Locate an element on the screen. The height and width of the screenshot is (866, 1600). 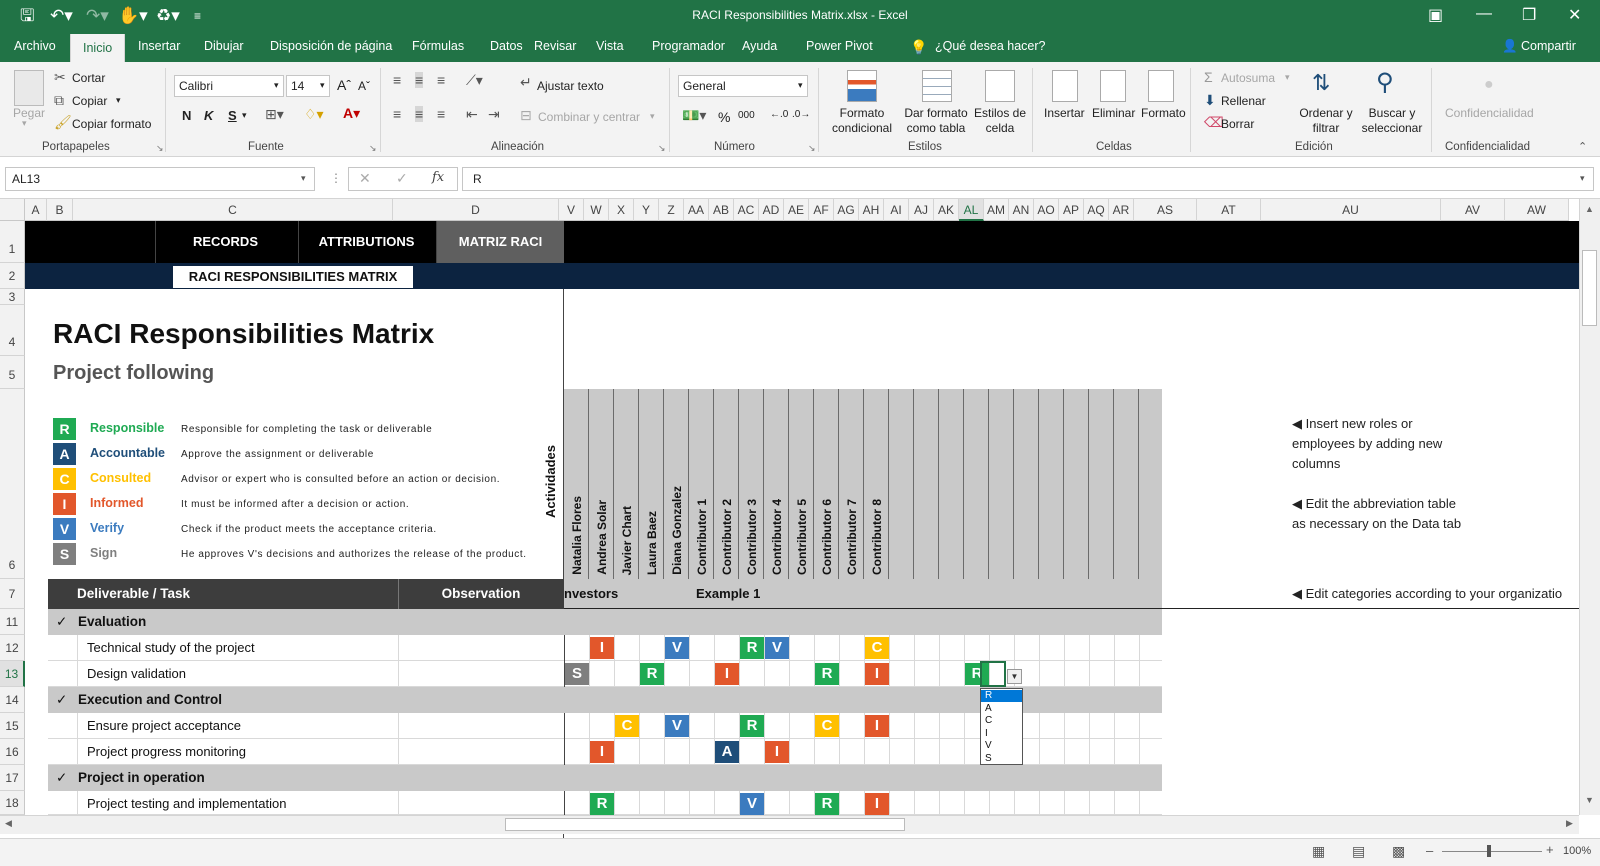
cell-styles-button: Estilos de celda is located at coordinates (1000, 121).